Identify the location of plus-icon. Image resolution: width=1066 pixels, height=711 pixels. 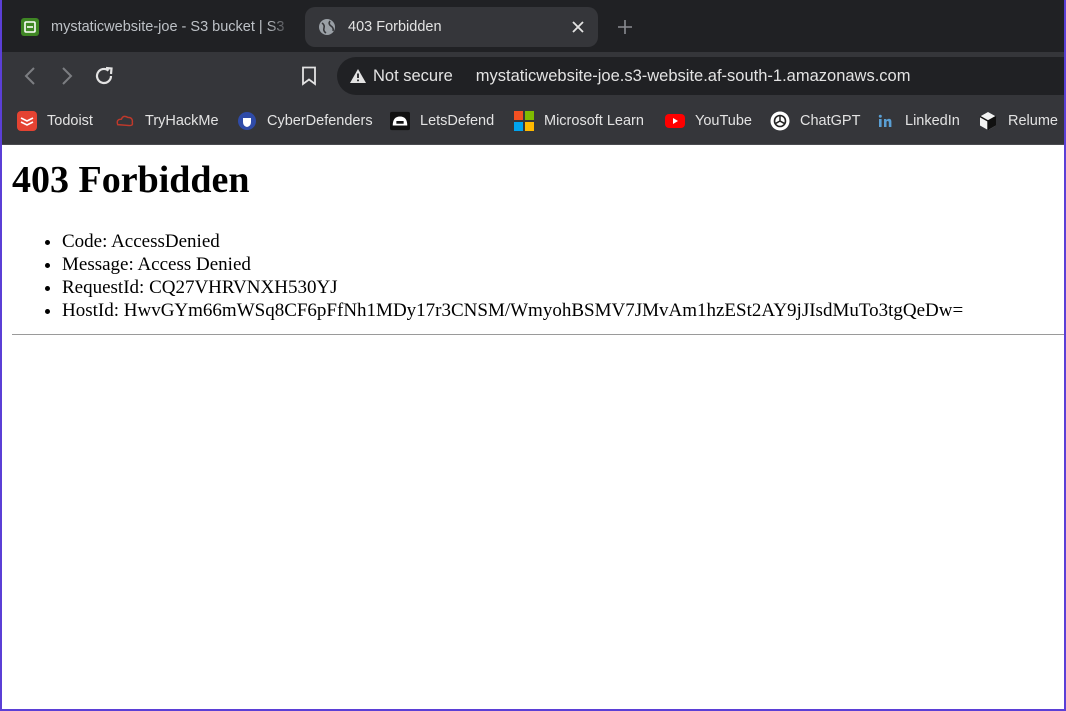
(625, 27).